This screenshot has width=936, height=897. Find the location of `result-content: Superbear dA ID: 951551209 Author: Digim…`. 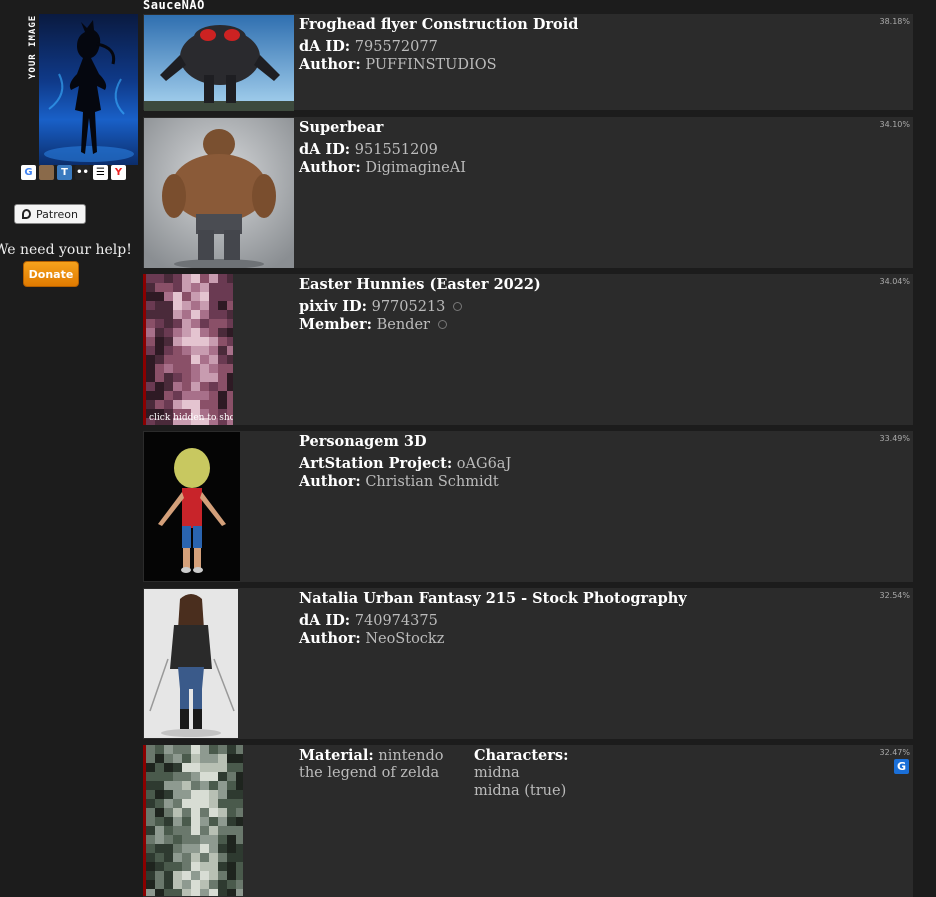

result-content: Superbear dA ID: 951551209 Author: Digim… is located at coordinates (606, 192).